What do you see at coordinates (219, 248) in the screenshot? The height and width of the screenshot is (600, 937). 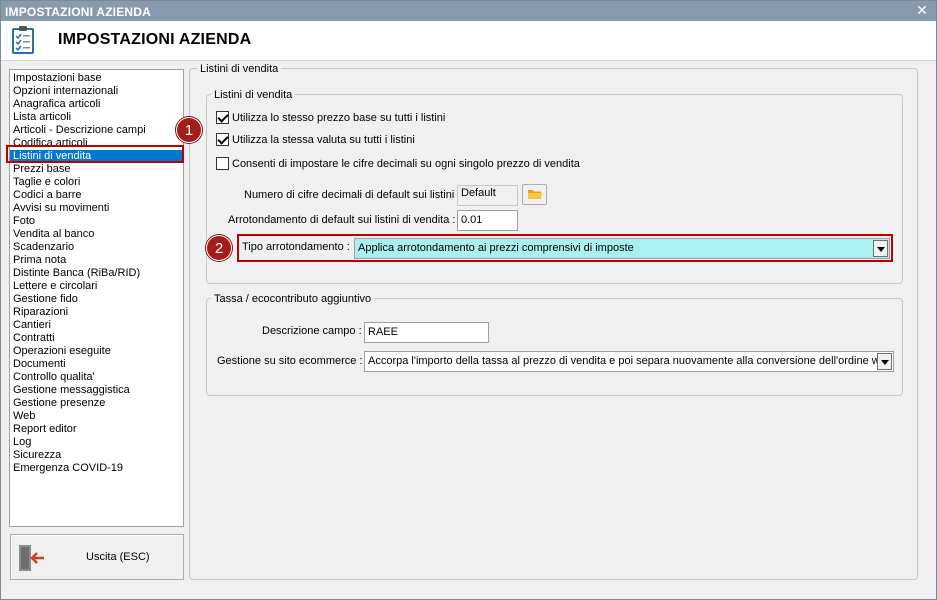 I see `annotation-badge-2: 2` at bounding box center [219, 248].